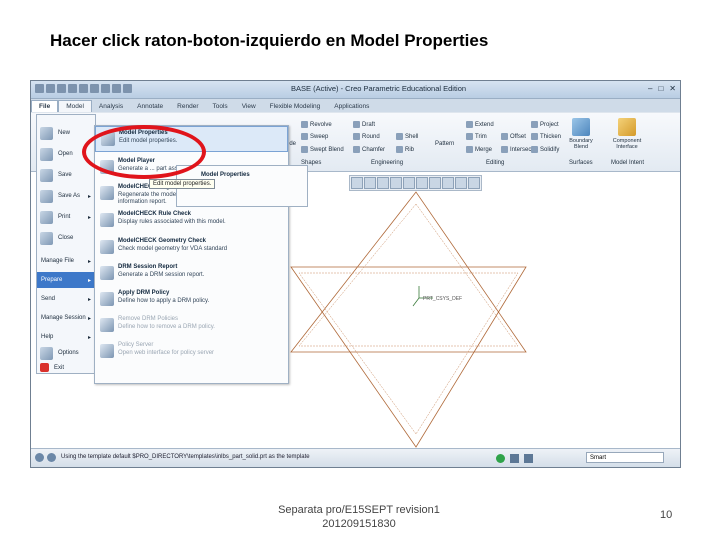 Image resolution: width=720 pixels, height=540 pixels. I want to click on window-icon, so click(105, 88).